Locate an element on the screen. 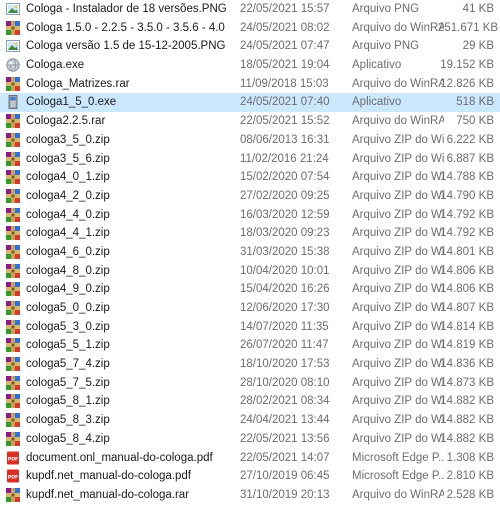 This screenshot has height=505, width=500. file-date-modified: 11/09/2018 15:03 is located at coordinates (284, 83).